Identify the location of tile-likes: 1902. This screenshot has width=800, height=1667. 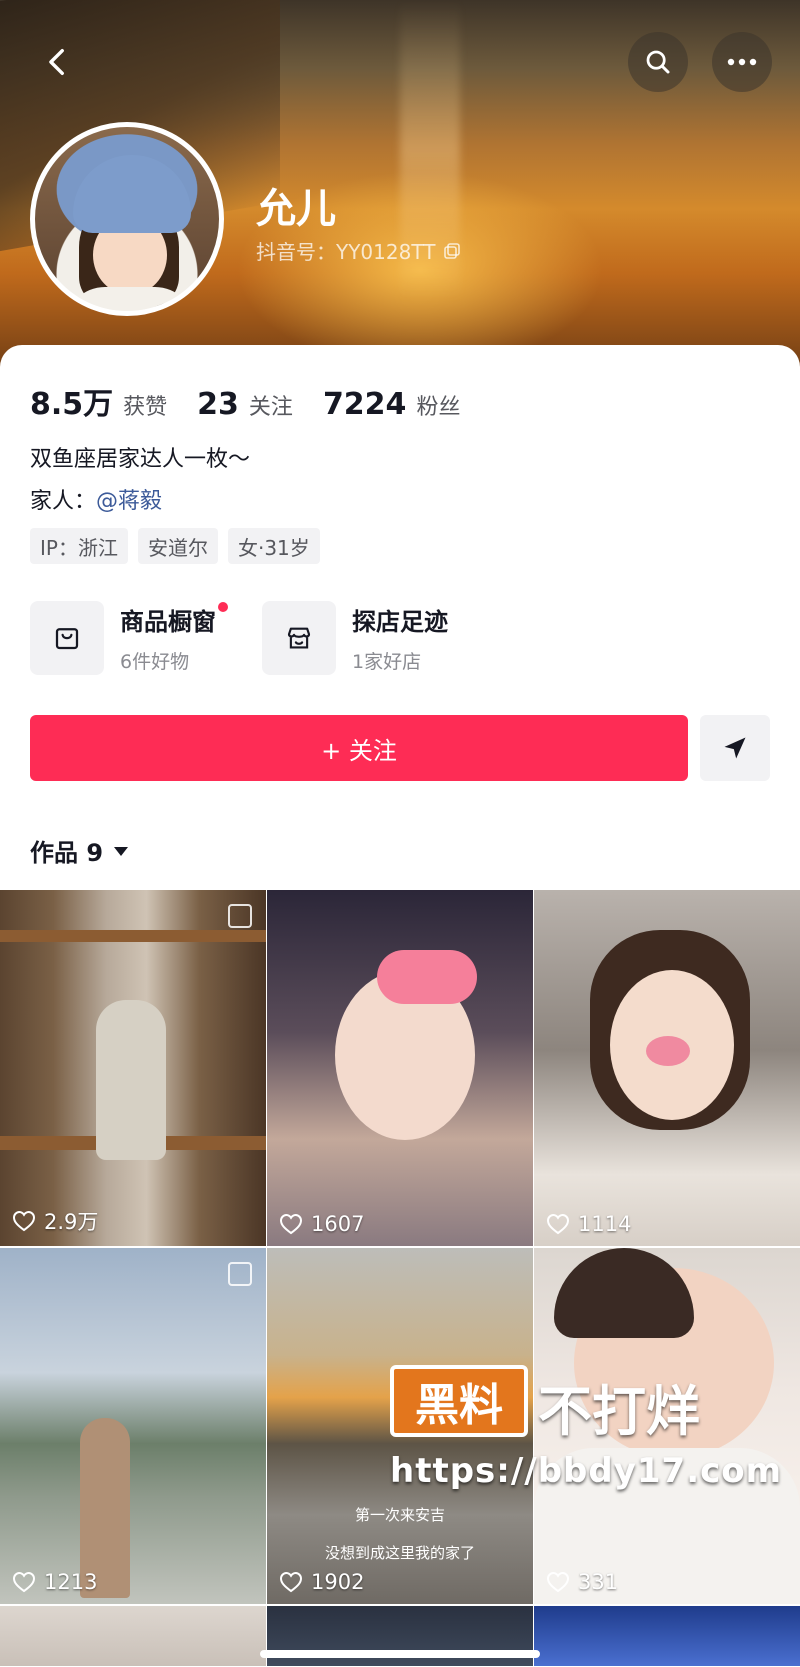
(321, 1582).